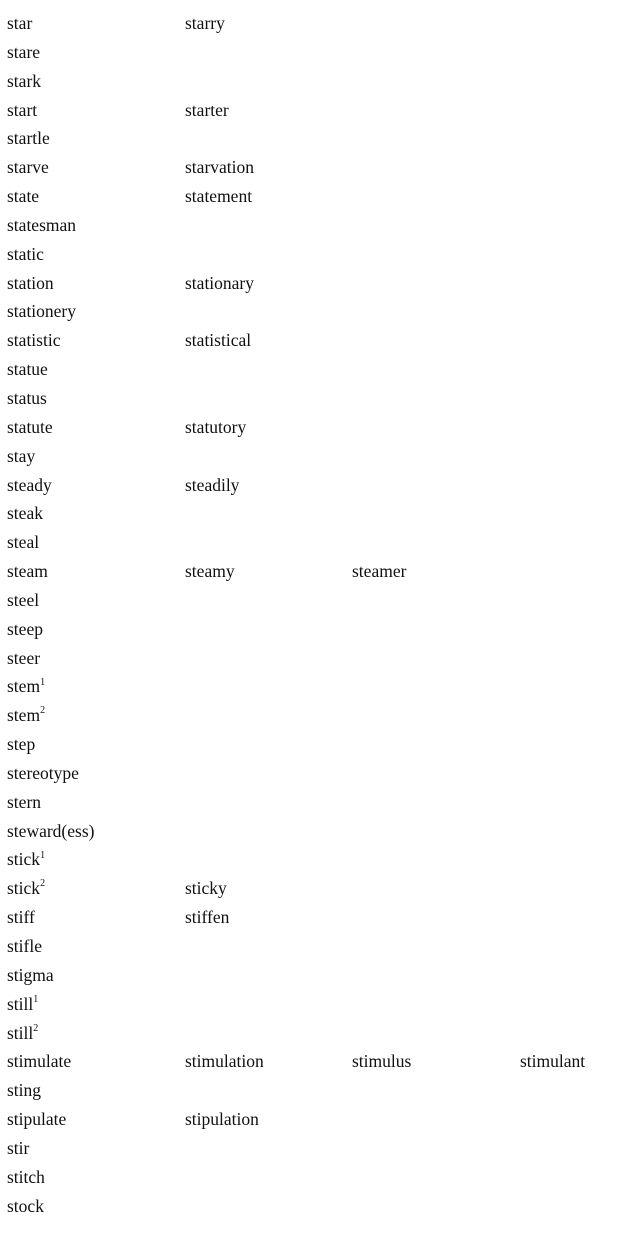  I want to click on headword-text: status, so click(27, 397).